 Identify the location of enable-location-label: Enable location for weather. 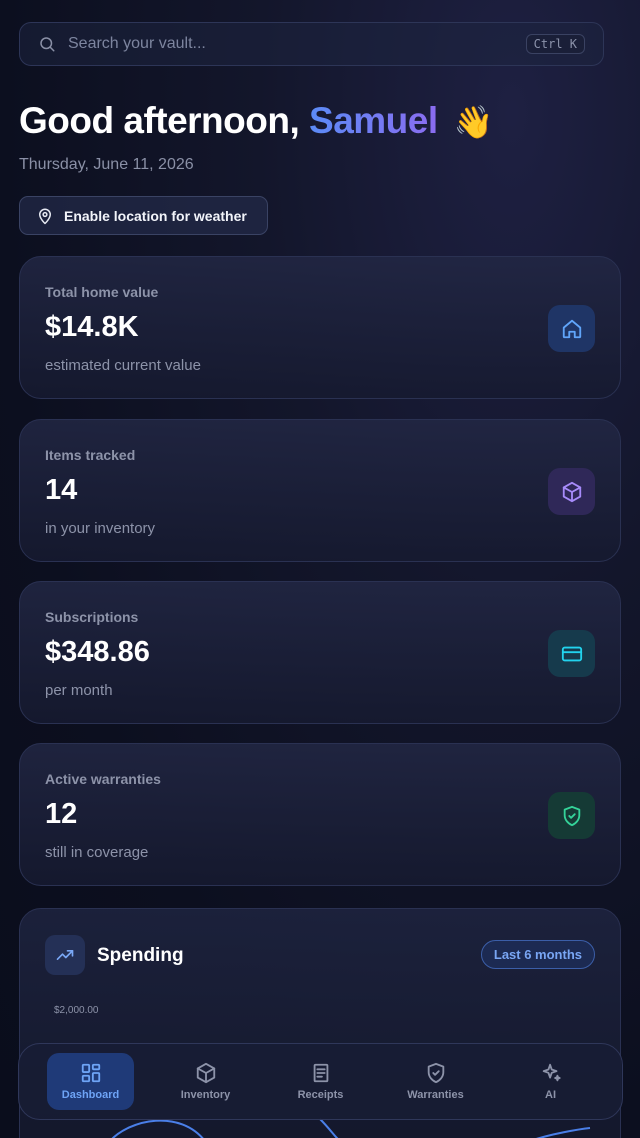
(155, 215).